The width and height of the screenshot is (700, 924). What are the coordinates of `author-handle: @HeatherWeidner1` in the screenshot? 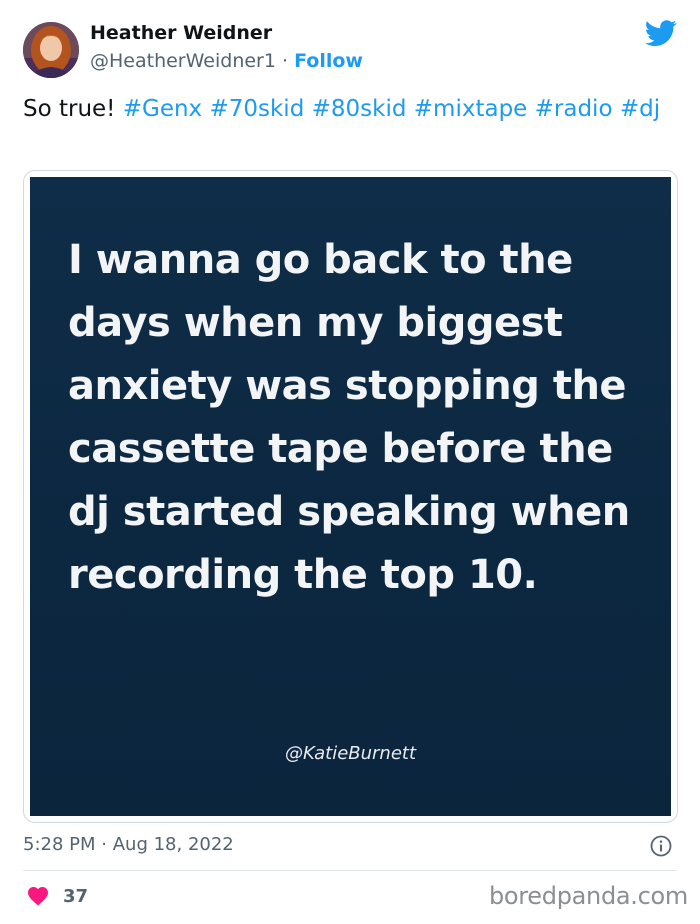 It's located at (183, 61).